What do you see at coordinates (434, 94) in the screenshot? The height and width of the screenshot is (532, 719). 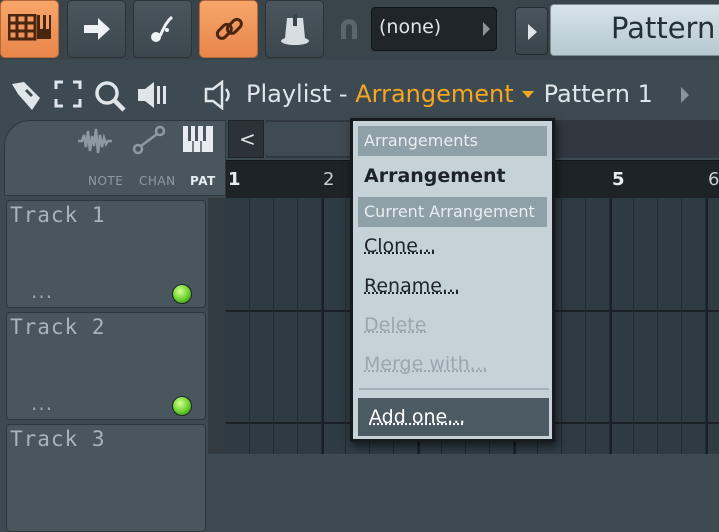 I see `arrangement-selector: Arrangement` at bounding box center [434, 94].